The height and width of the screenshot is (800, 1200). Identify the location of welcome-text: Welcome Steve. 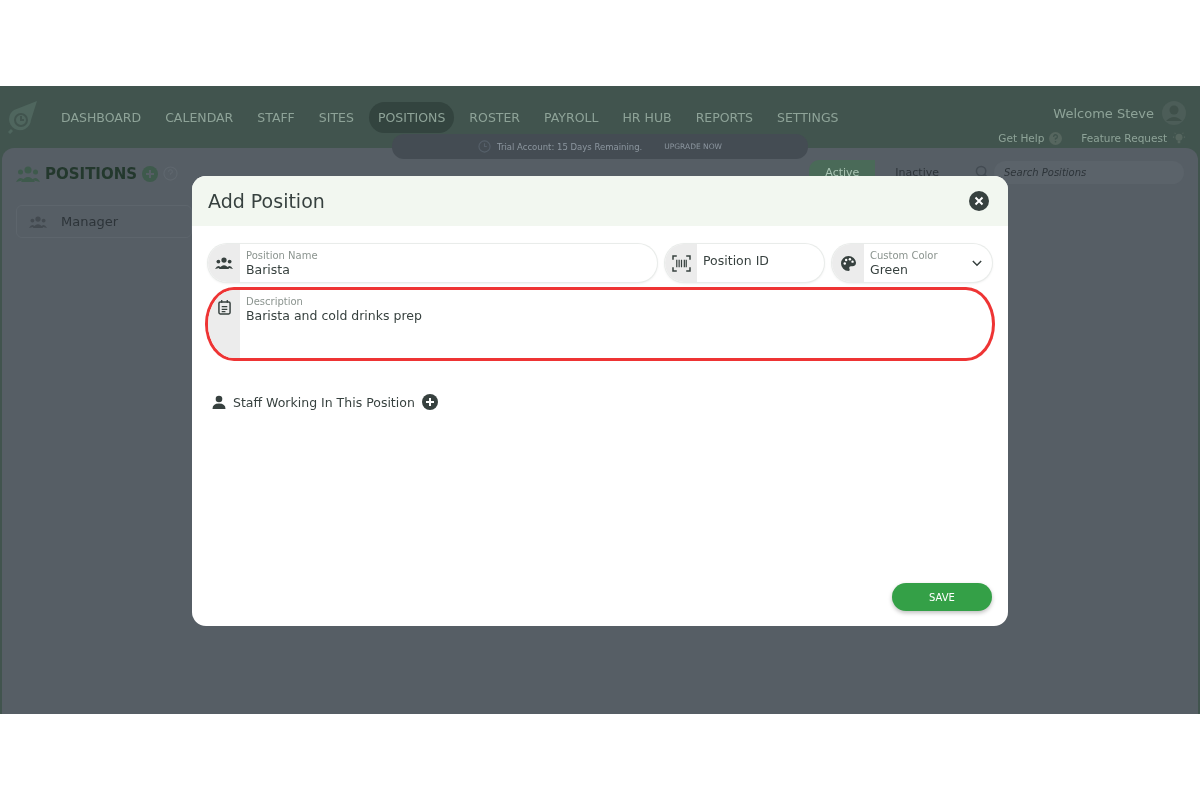
(1103, 113).